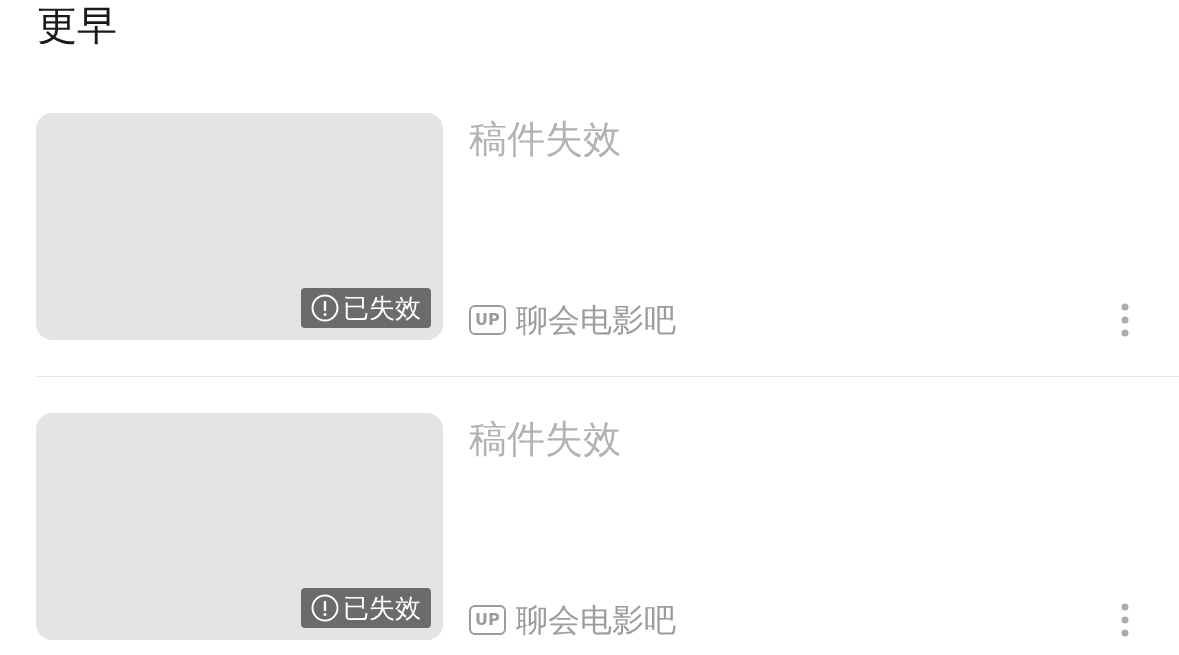 The width and height of the screenshot is (1179, 655). Describe the element at coordinates (77, 25) in the screenshot. I see `section-title: 更早` at that location.